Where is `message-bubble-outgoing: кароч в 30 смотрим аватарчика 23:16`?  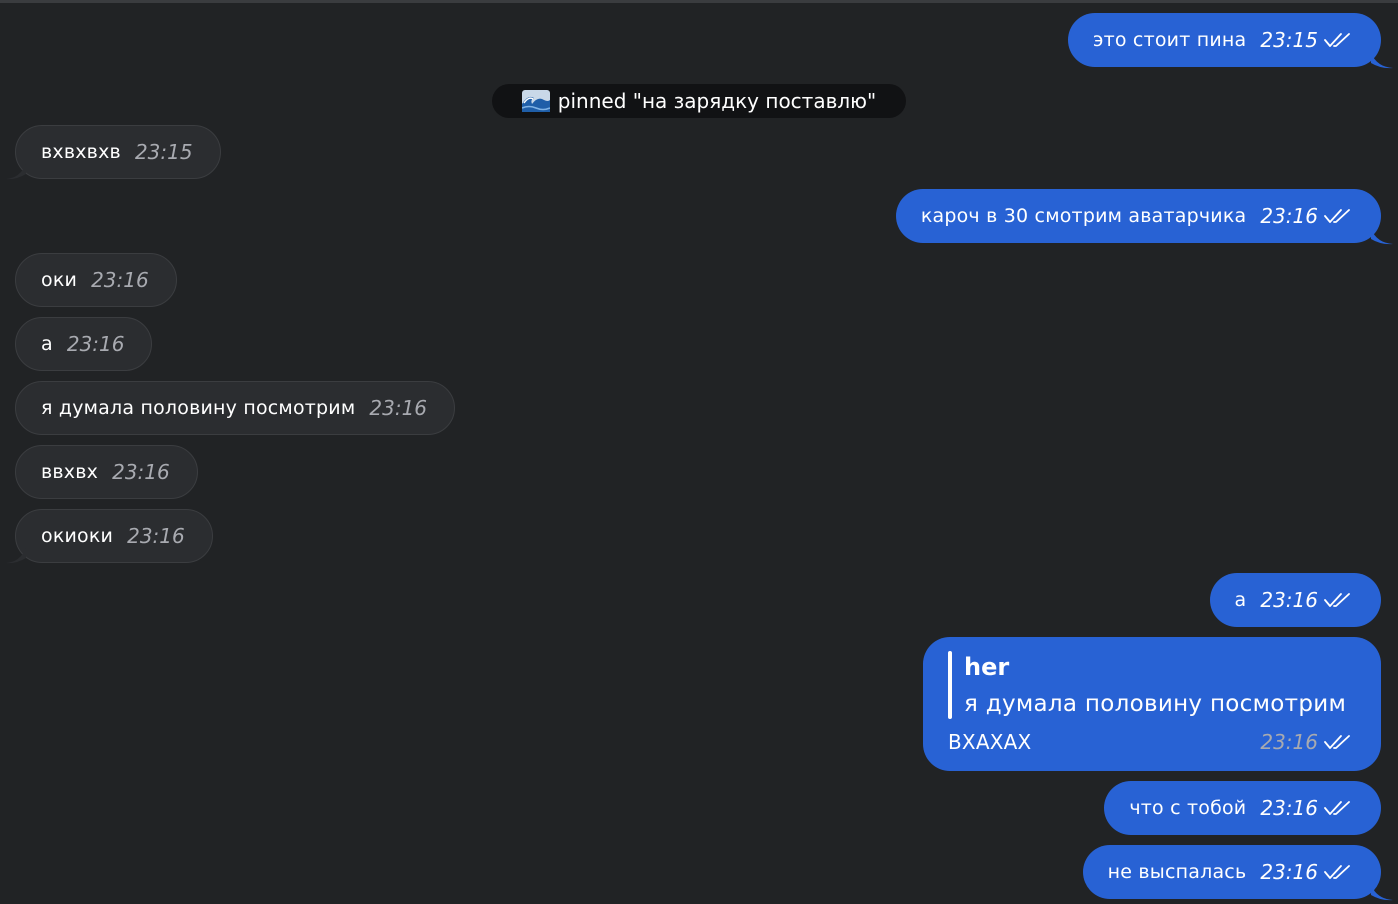
message-bubble-outgoing: кароч в 30 смотрим аватарчика 23:16 is located at coordinates (1144, 217).